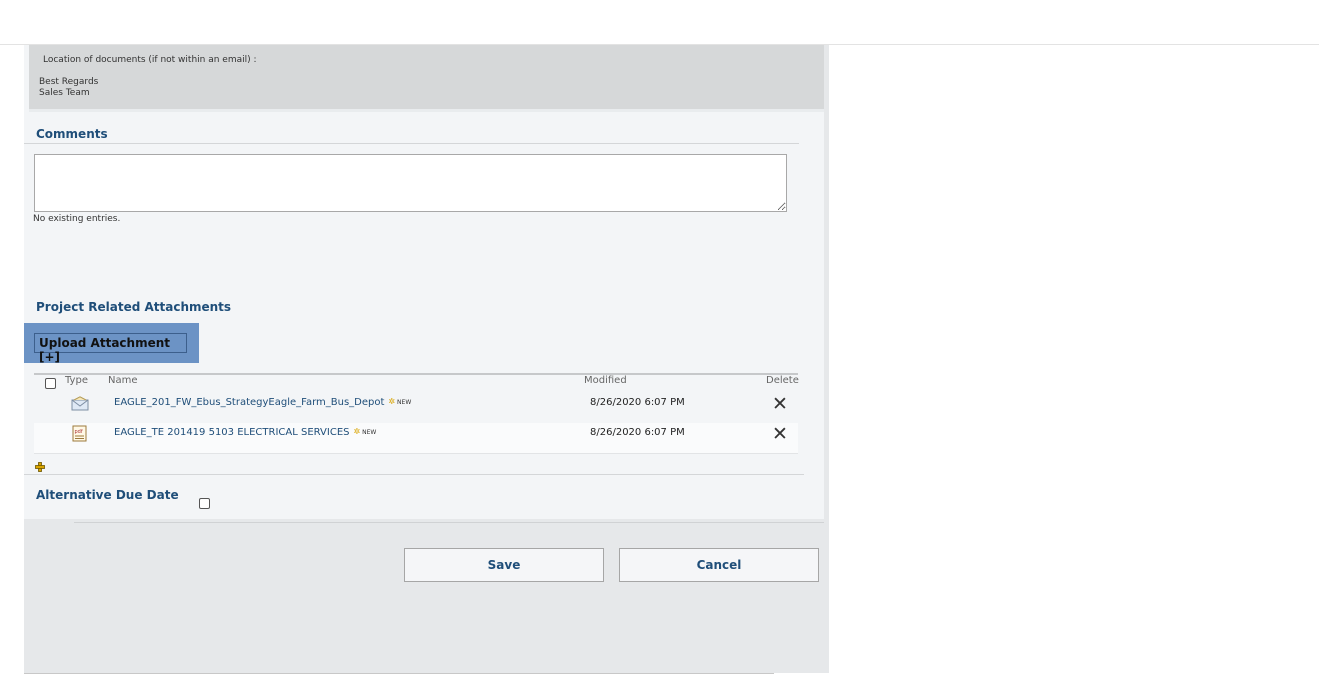 This screenshot has height=677, width=1319. Describe the element at coordinates (449, 522) in the screenshot. I see `form-end-divider` at that location.